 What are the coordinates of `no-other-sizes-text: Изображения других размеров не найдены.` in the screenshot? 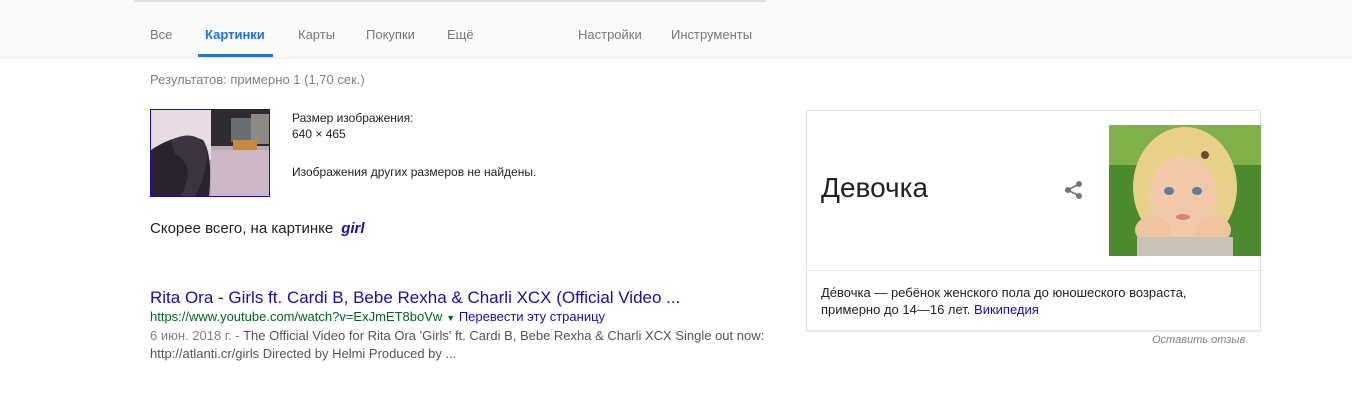 It's located at (414, 172).